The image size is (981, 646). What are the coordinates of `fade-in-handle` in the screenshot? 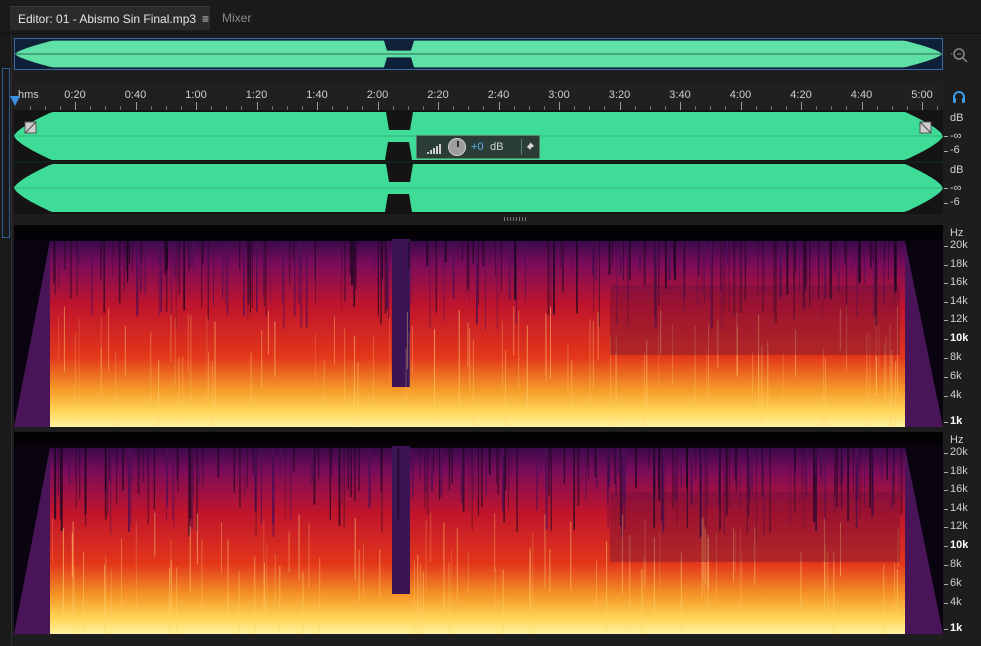 It's located at (30, 127).